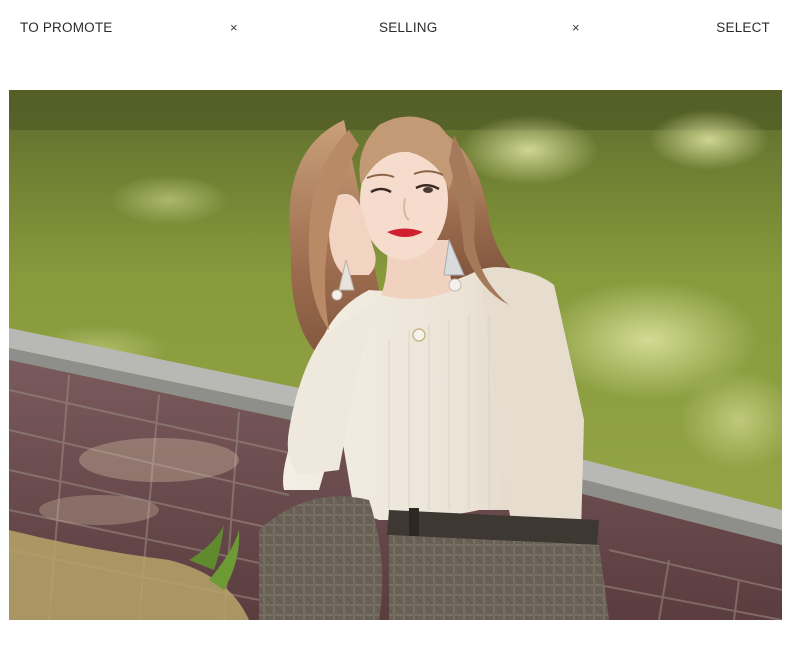 The height and width of the screenshot is (660, 790). Describe the element at coordinates (66, 27) in the screenshot. I see `banner-label-promote: TO PROMOTE` at that location.